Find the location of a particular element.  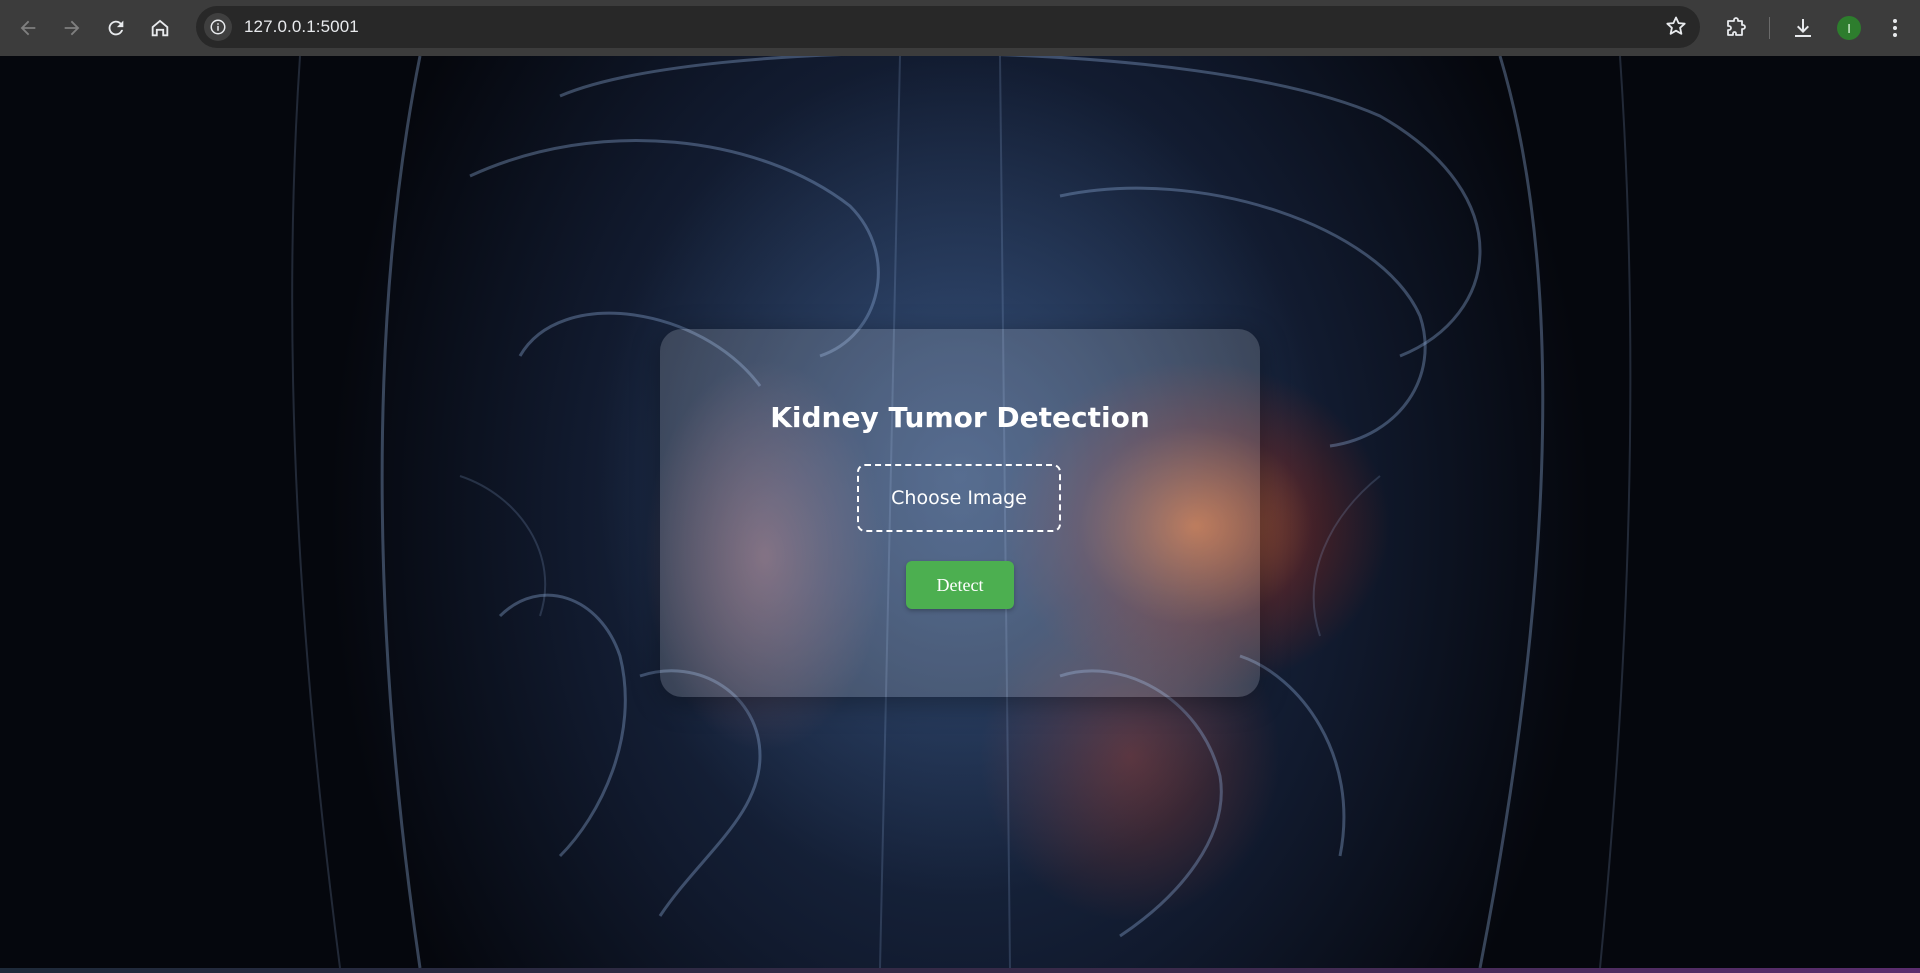

info-icon is located at coordinates (218, 27).